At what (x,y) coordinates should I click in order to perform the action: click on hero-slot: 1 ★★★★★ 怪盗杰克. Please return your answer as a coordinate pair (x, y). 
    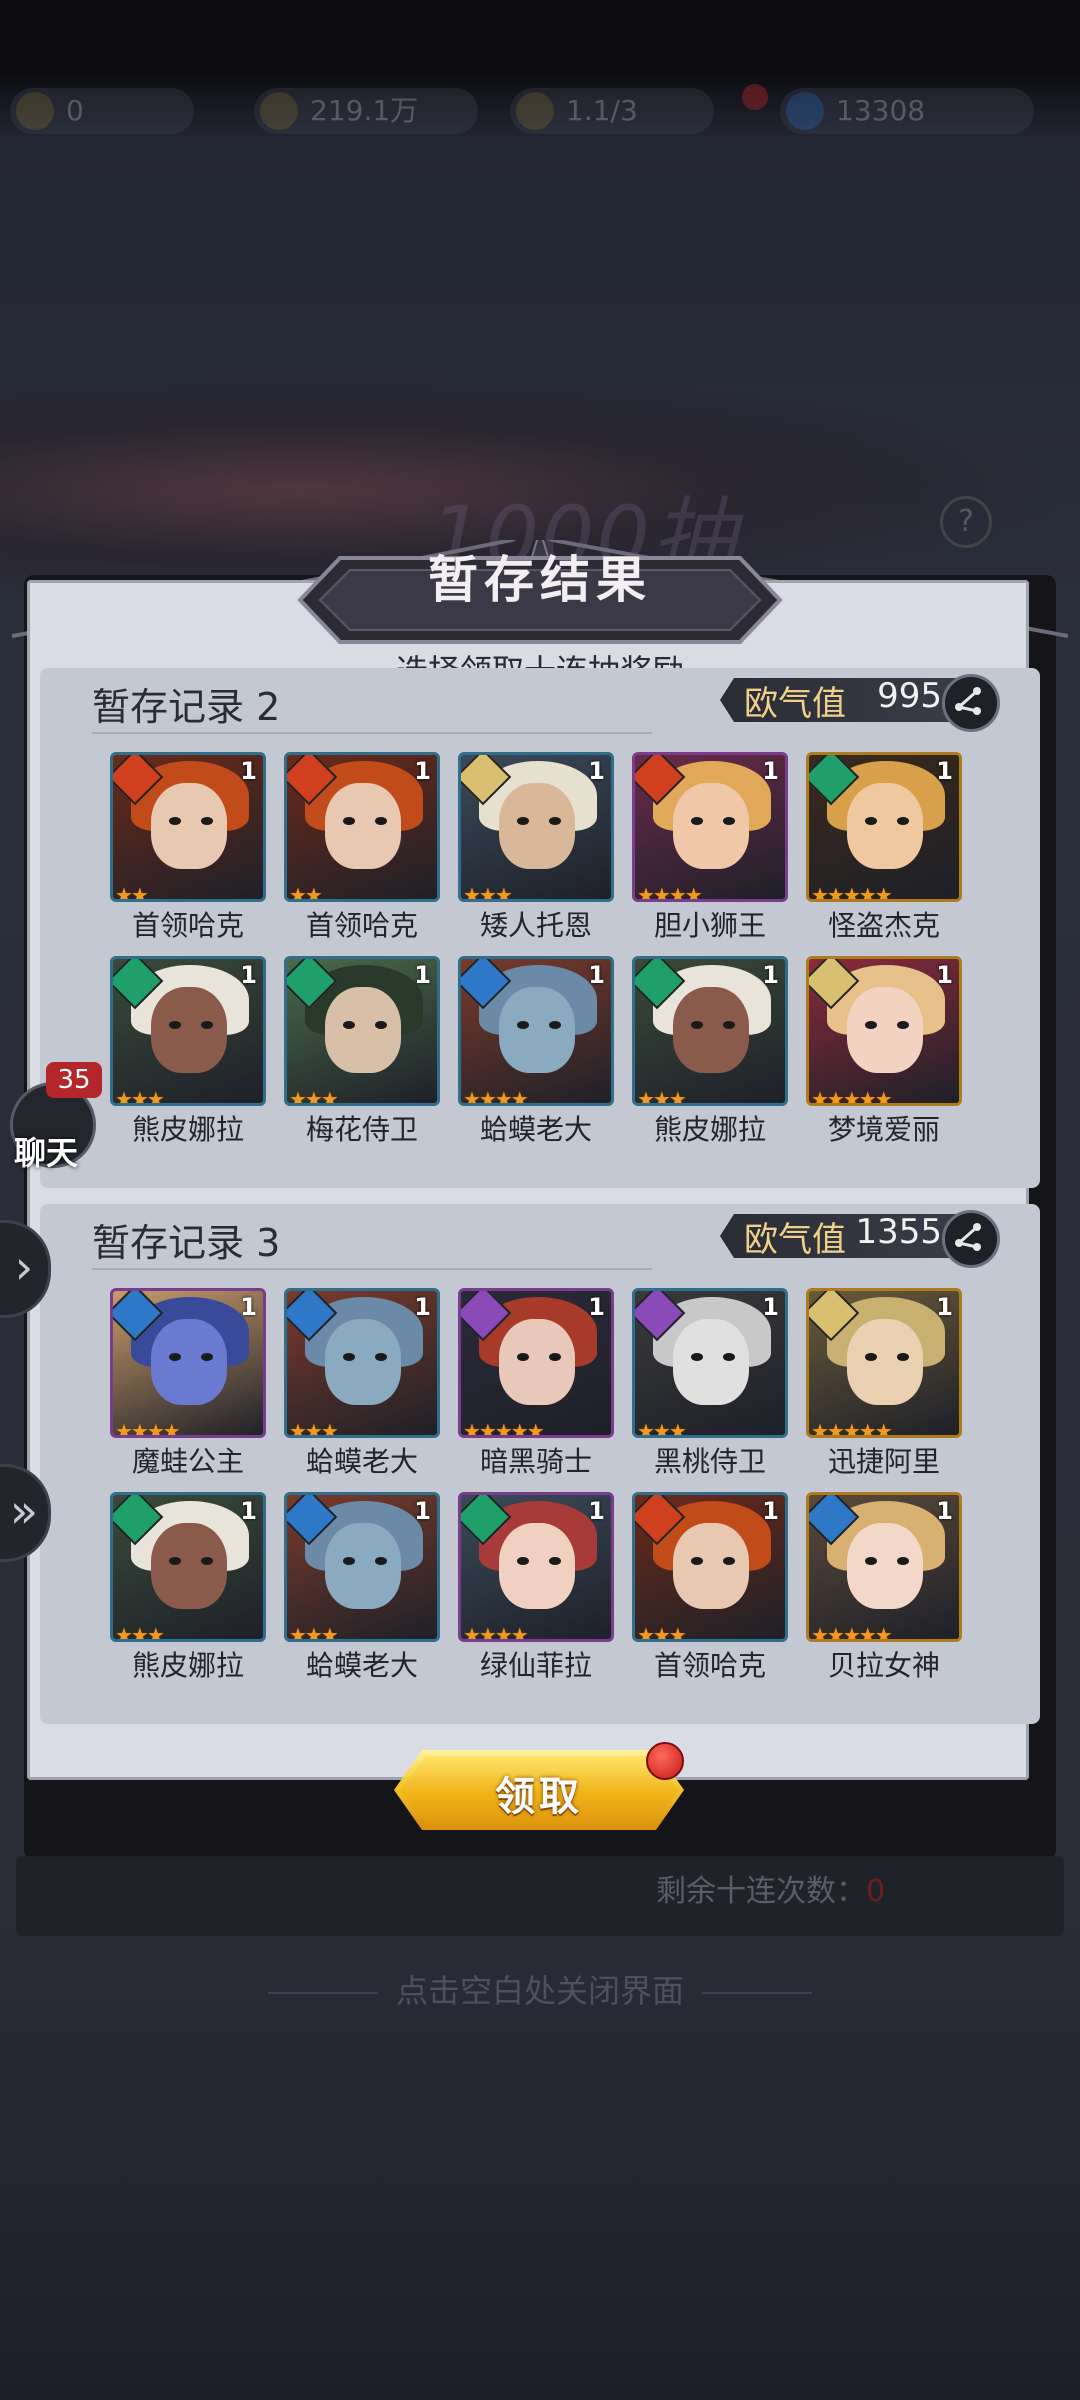
    Looking at the image, I should click on (886, 852).